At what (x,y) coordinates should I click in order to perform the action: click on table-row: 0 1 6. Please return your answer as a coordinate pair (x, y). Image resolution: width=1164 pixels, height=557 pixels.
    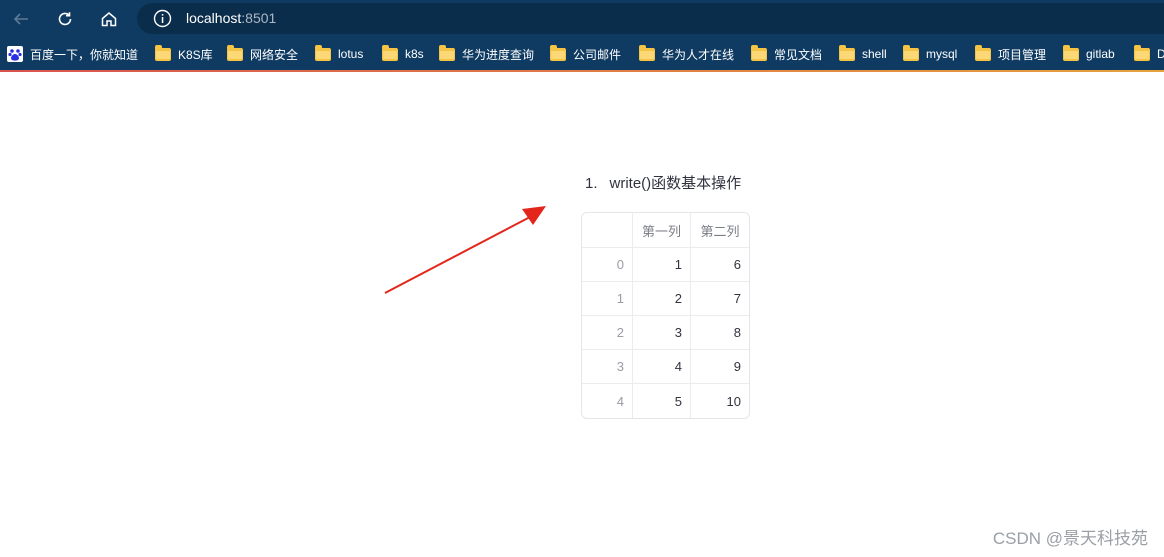
    Looking at the image, I should click on (665, 265).